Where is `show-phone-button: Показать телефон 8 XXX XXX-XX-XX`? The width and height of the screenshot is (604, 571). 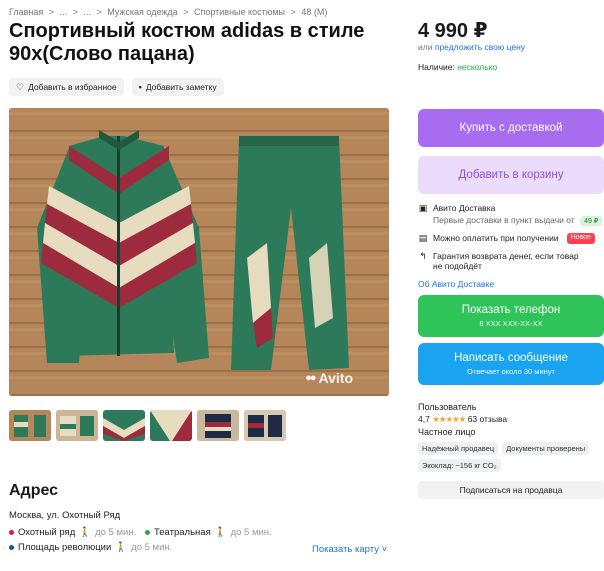 show-phone-button: Показать телефон 8 XXX XXX-XX-XX is located at coordinates (511, 316).